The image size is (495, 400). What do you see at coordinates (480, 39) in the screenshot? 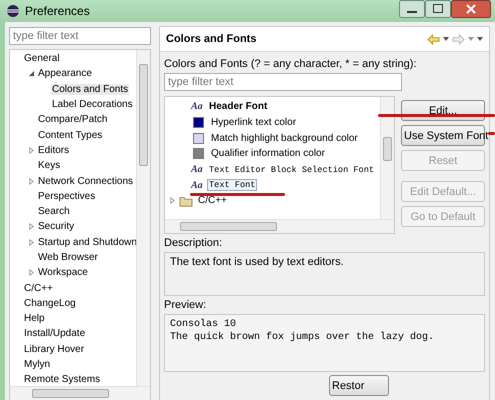
I see `menu-icon` at bounding box center [480, 39].